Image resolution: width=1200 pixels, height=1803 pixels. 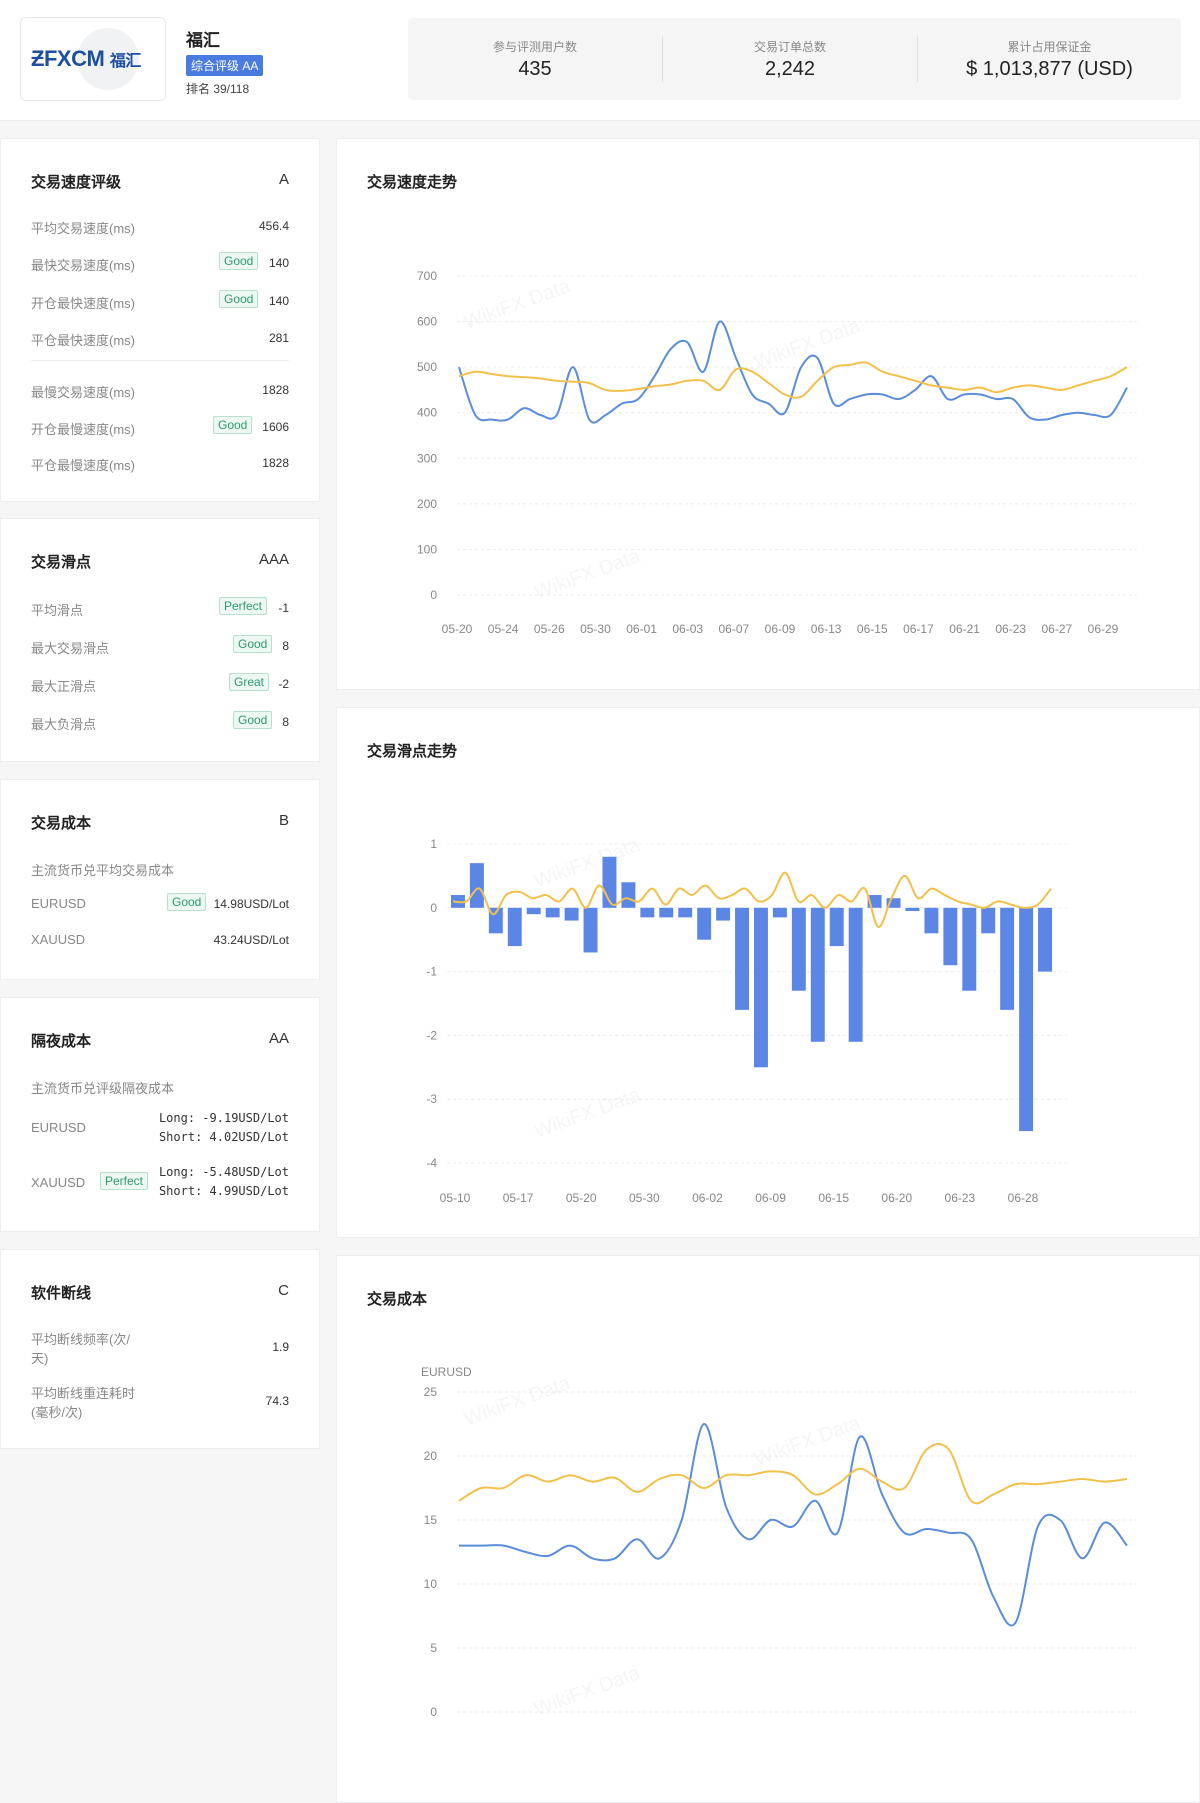 What do you see at coordinates (224, 1182) in the screenshot?
I see `overnight-row-value: Long: -5.48USD/Lot Short: 4.99USD/Lot` at bounding box center [224, 1182].